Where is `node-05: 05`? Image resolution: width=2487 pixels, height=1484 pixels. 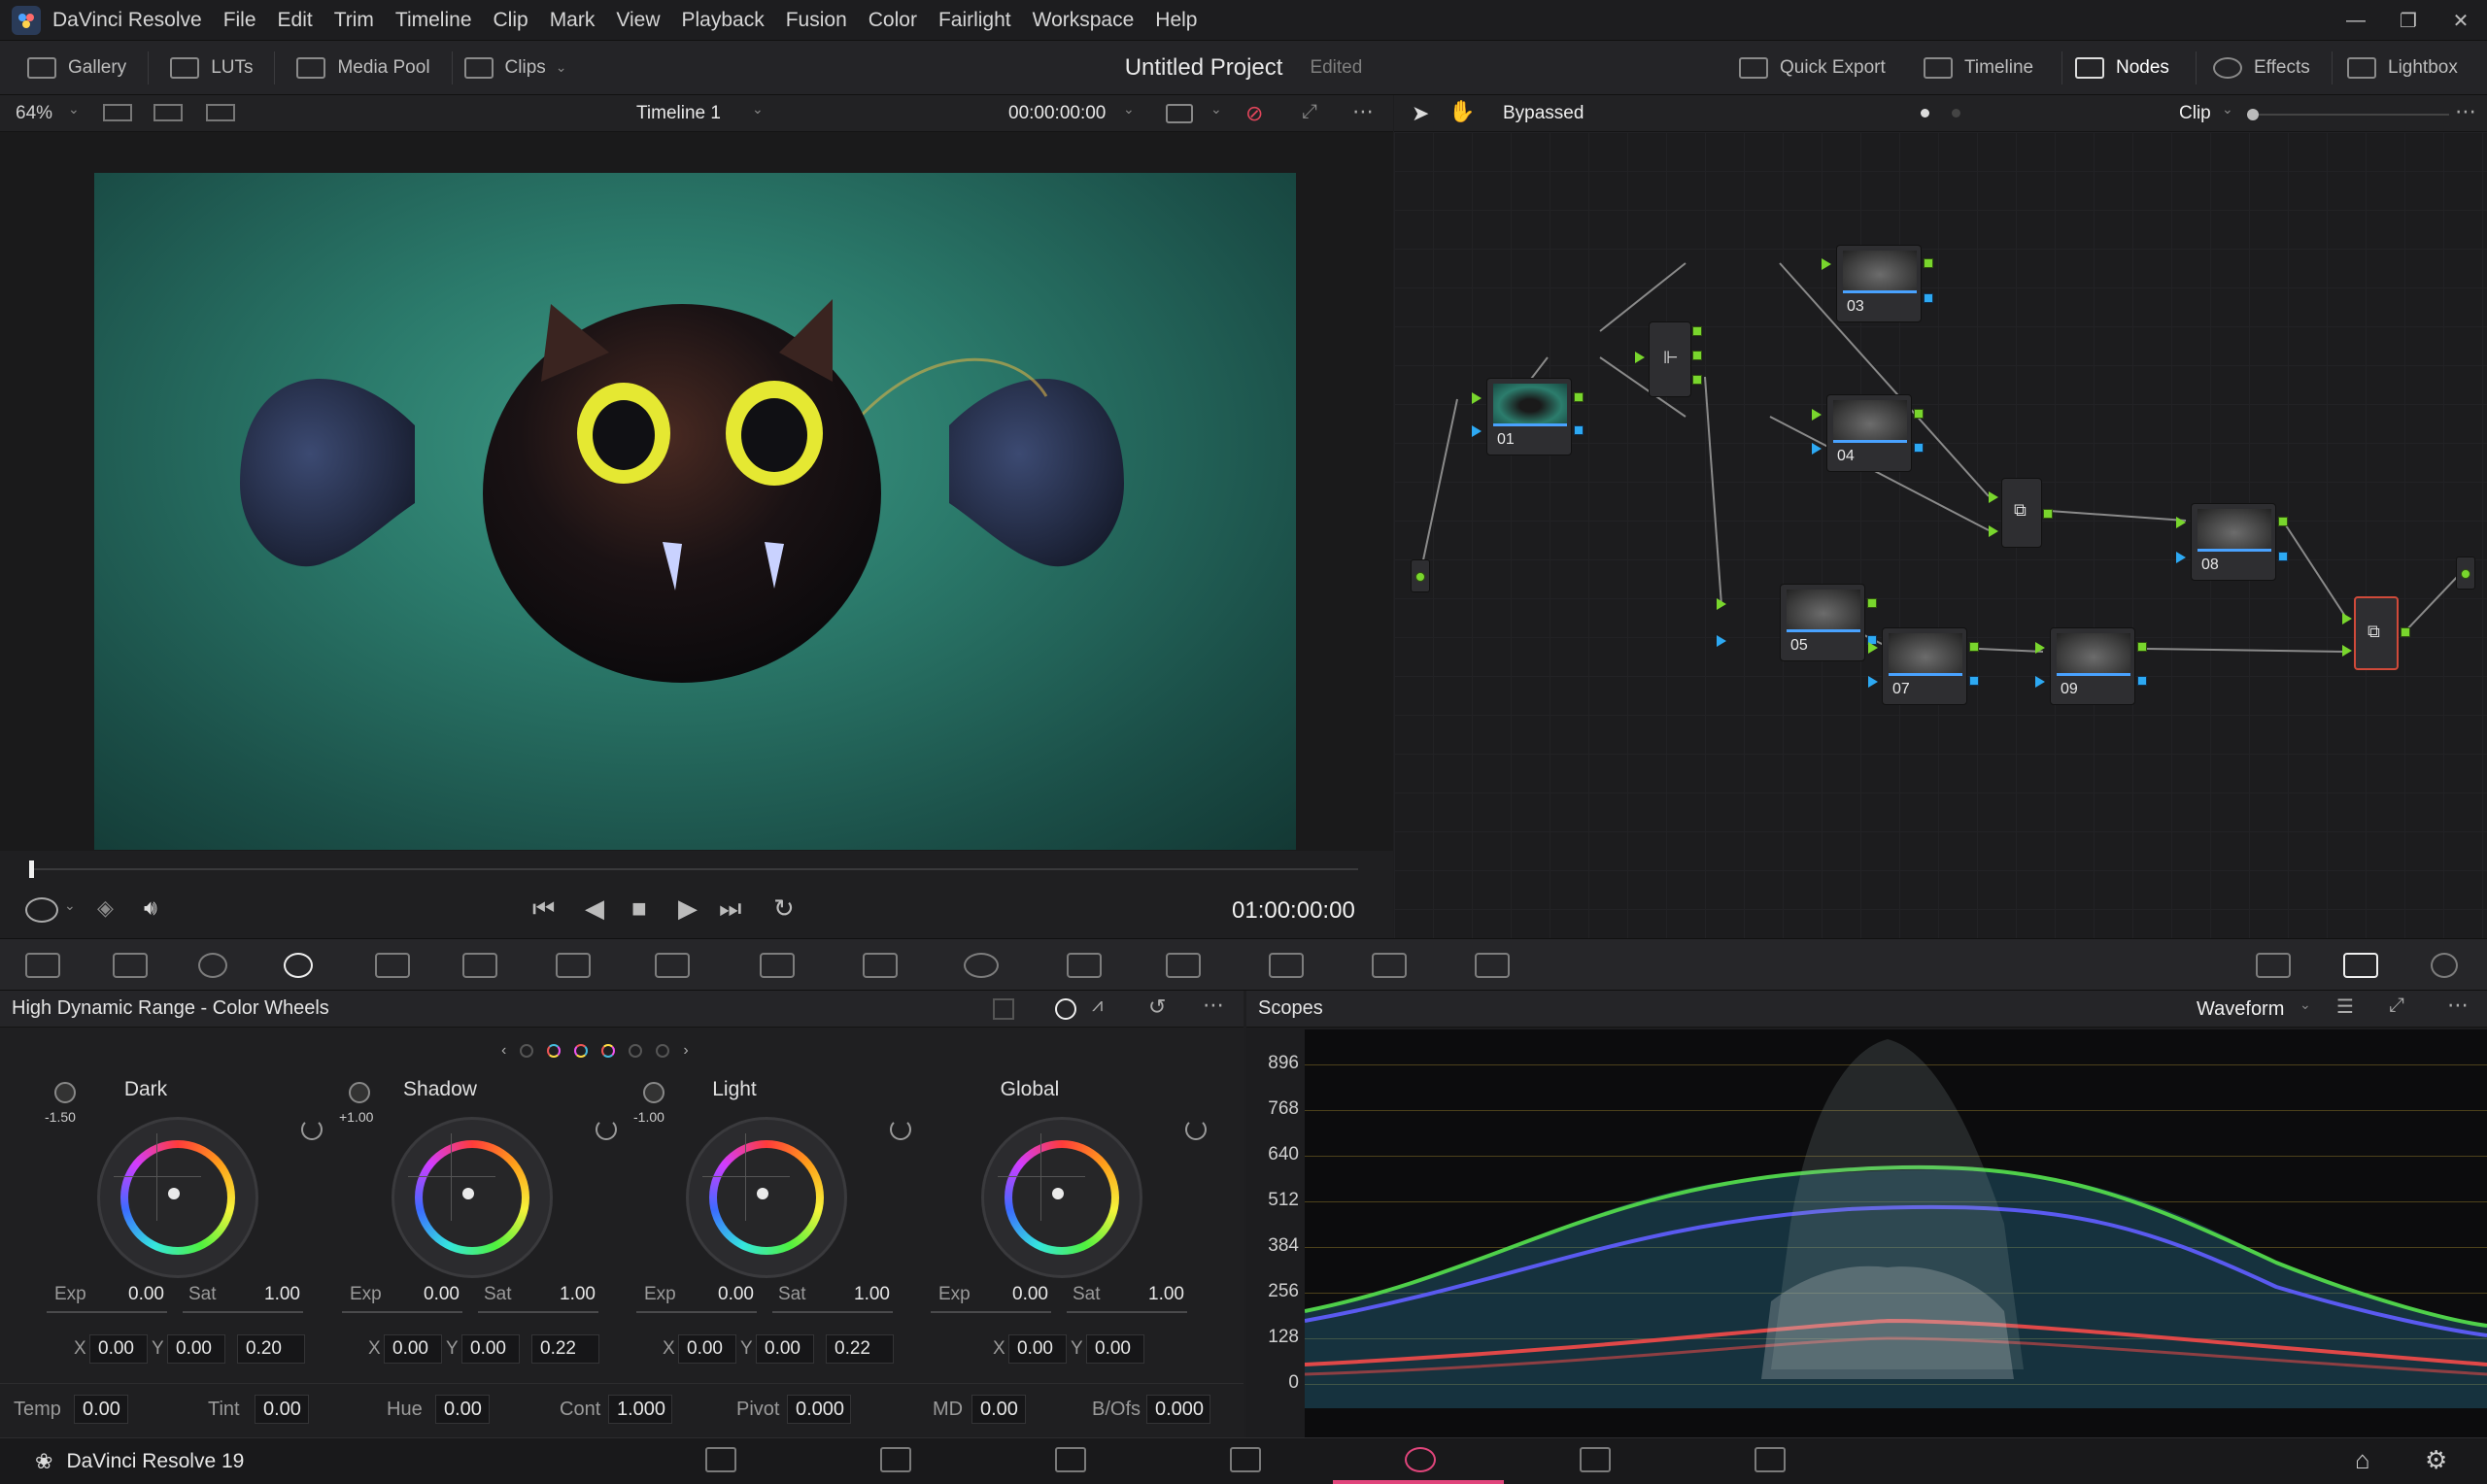 node-05: 05 is located at coordinates (1822, 622).